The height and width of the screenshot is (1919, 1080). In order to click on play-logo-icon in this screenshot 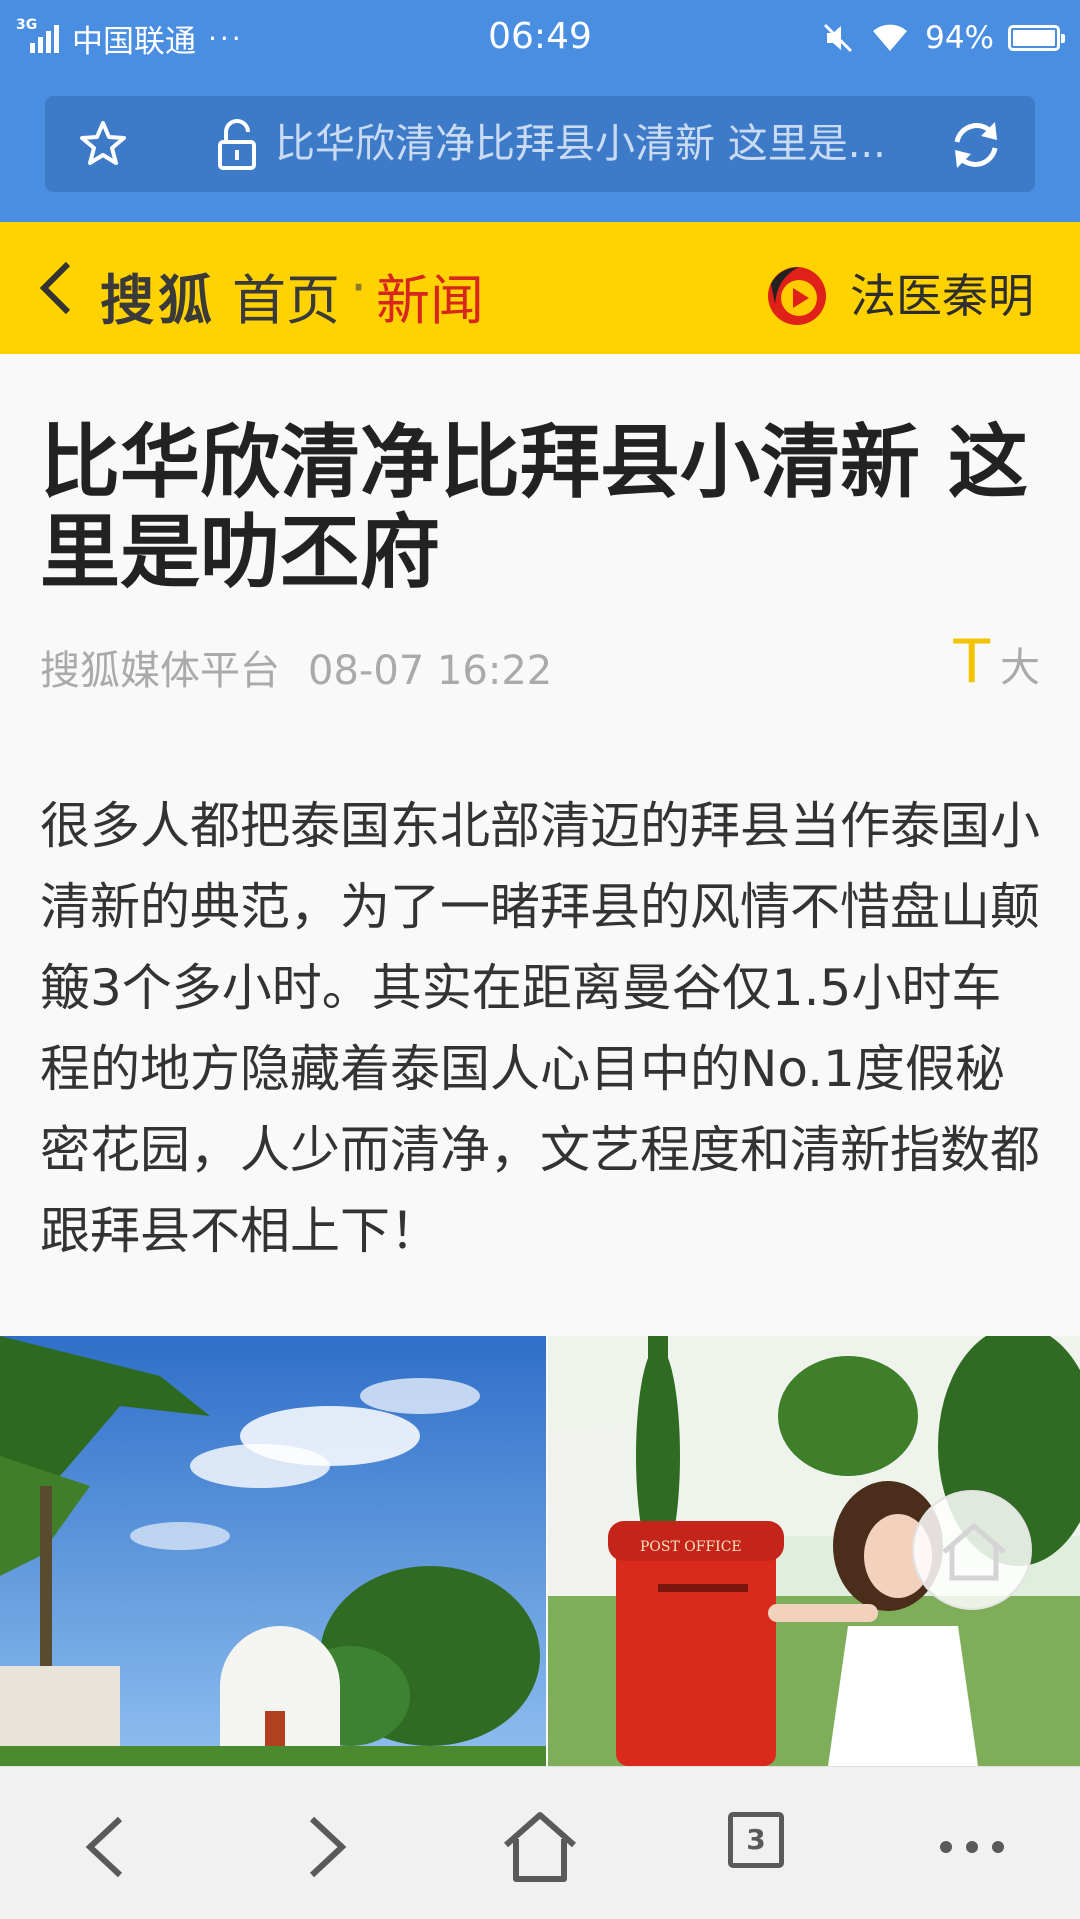, I will do `click(797, 296)`.